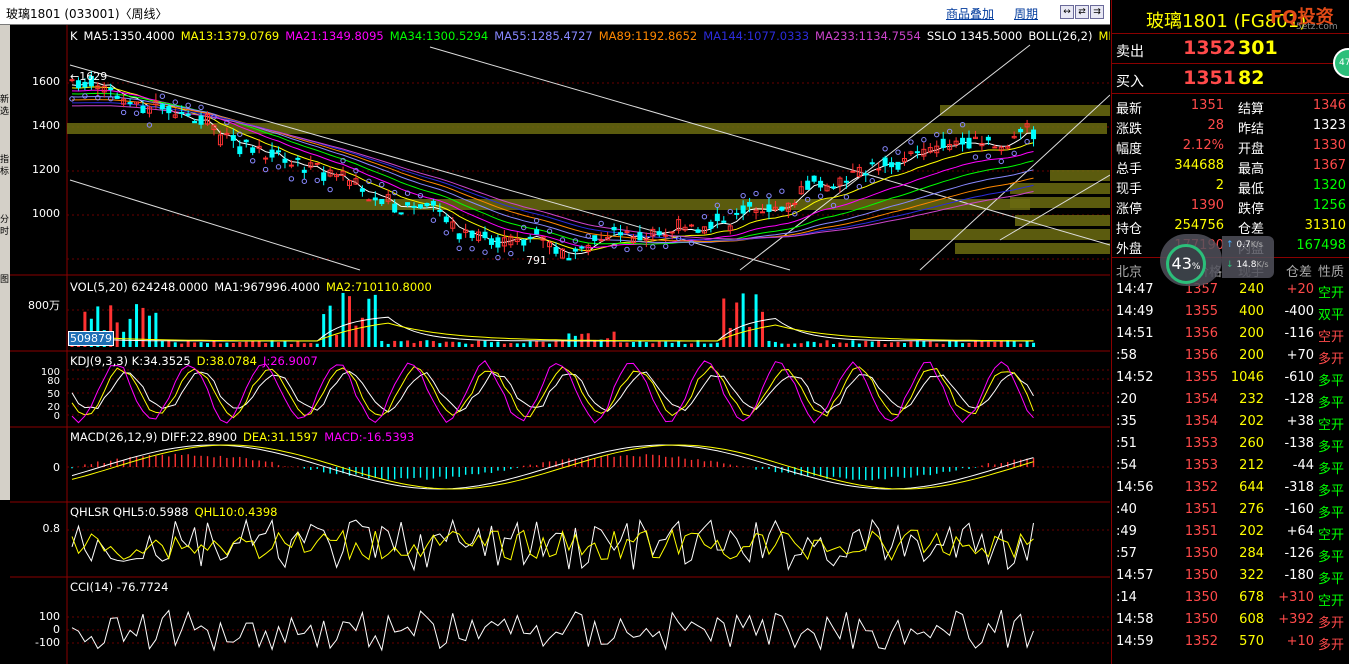 The width and height of the screenshot is (1349, 664). What do you see at coordinates (56, 416) in the screenshot?
I see `y-tick-kdj: 0` at bounding box center [56, 416].